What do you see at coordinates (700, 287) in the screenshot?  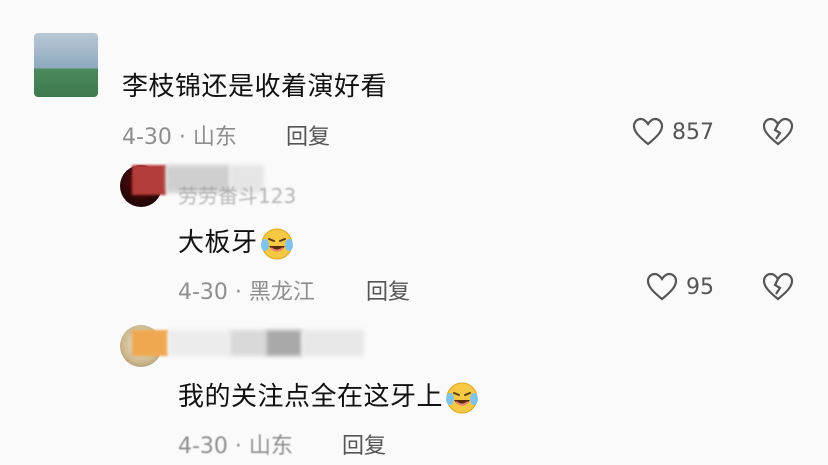 I see `like-count: 95` at bounding box center [700, 287].